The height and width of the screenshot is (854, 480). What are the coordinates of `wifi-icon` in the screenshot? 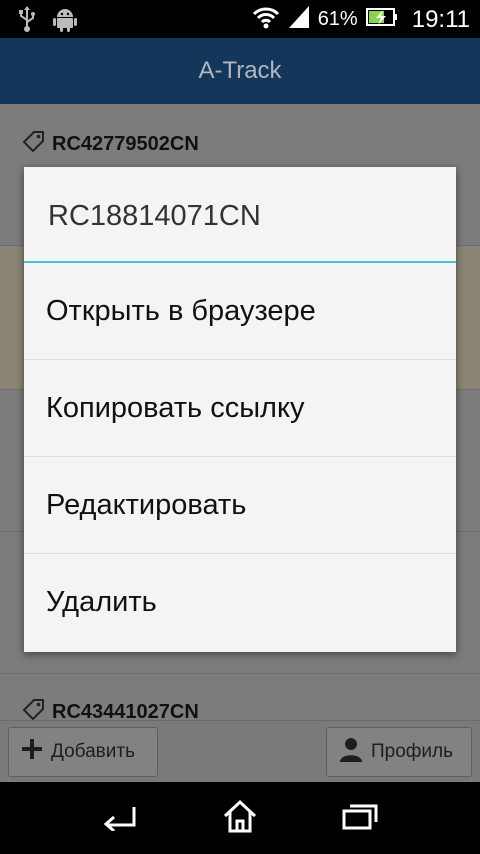 It's located at (266, 19).